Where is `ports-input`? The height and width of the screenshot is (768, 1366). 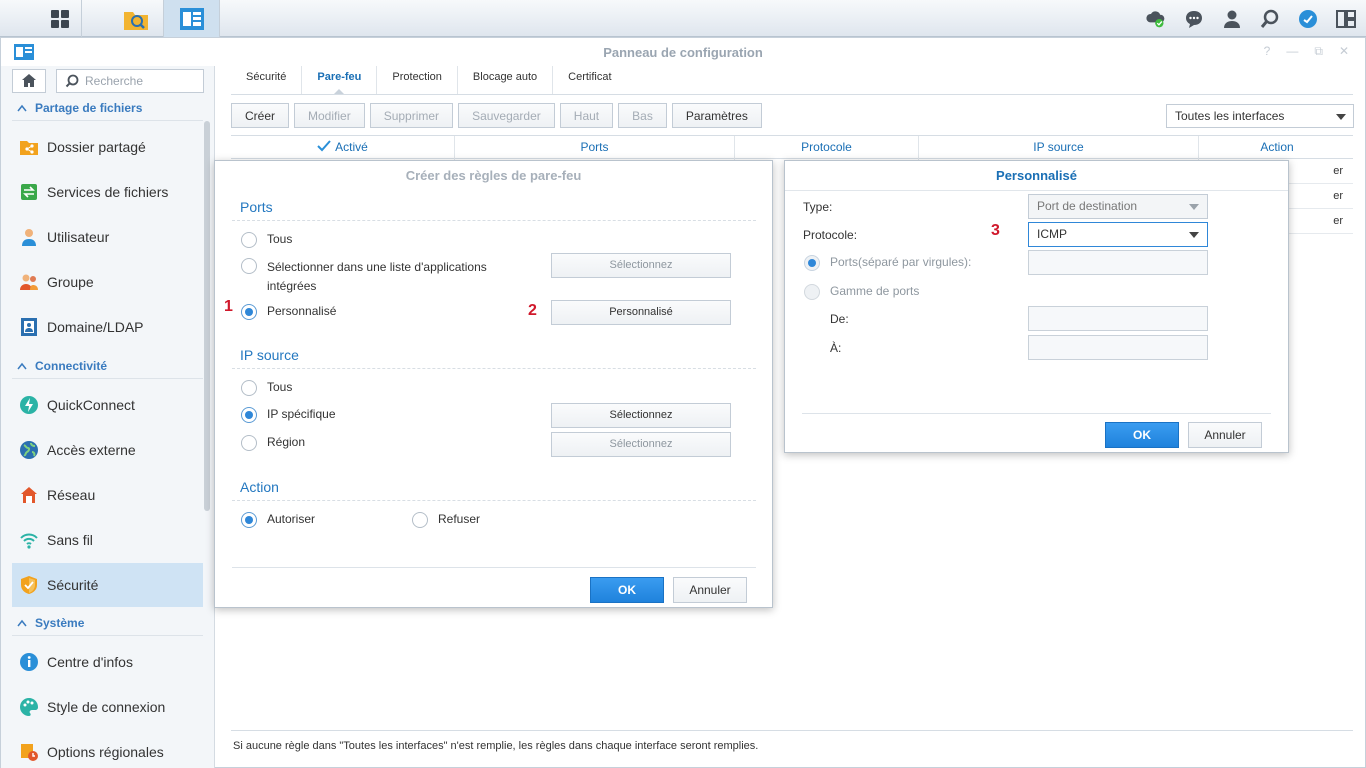
ports-input is located at coordinates (1118, 262).